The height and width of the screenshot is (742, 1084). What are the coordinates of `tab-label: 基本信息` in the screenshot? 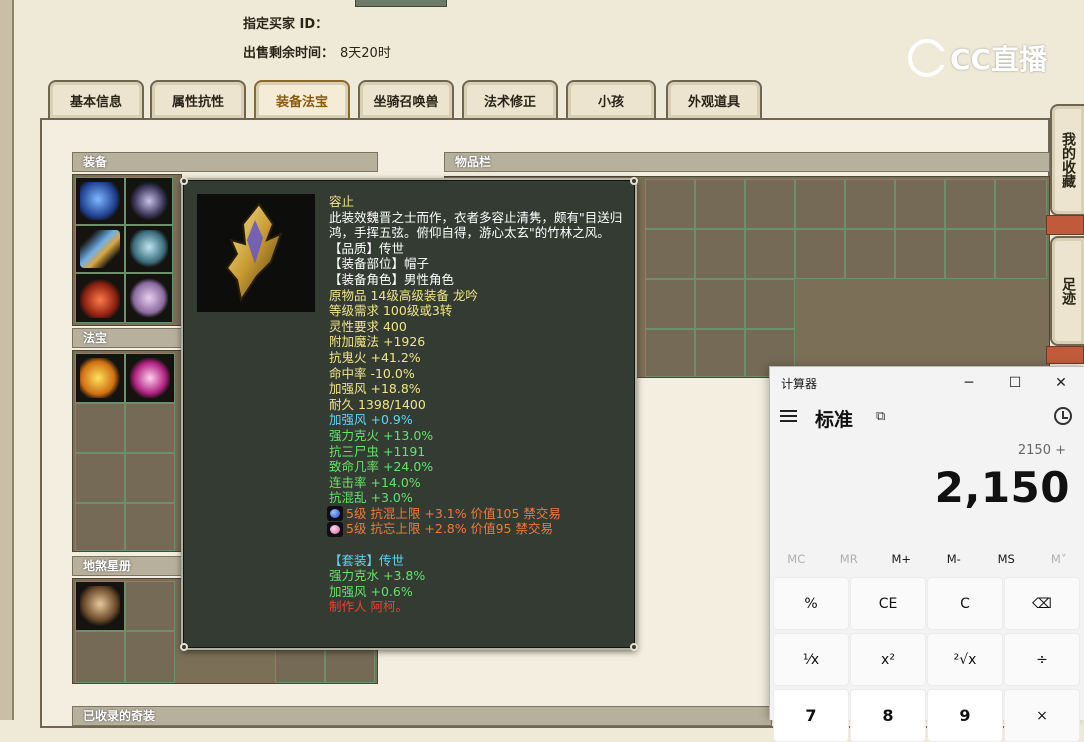 It's located at (96, 100).